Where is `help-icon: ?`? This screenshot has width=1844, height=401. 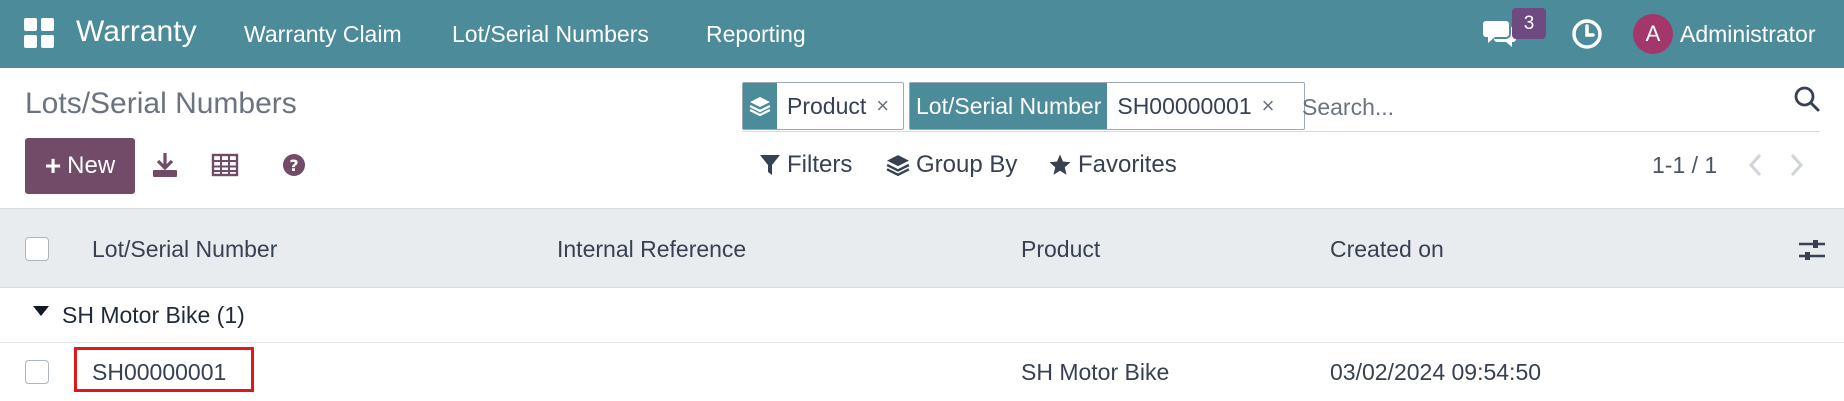 help-icon: ? is located at coordinates (294, 165).